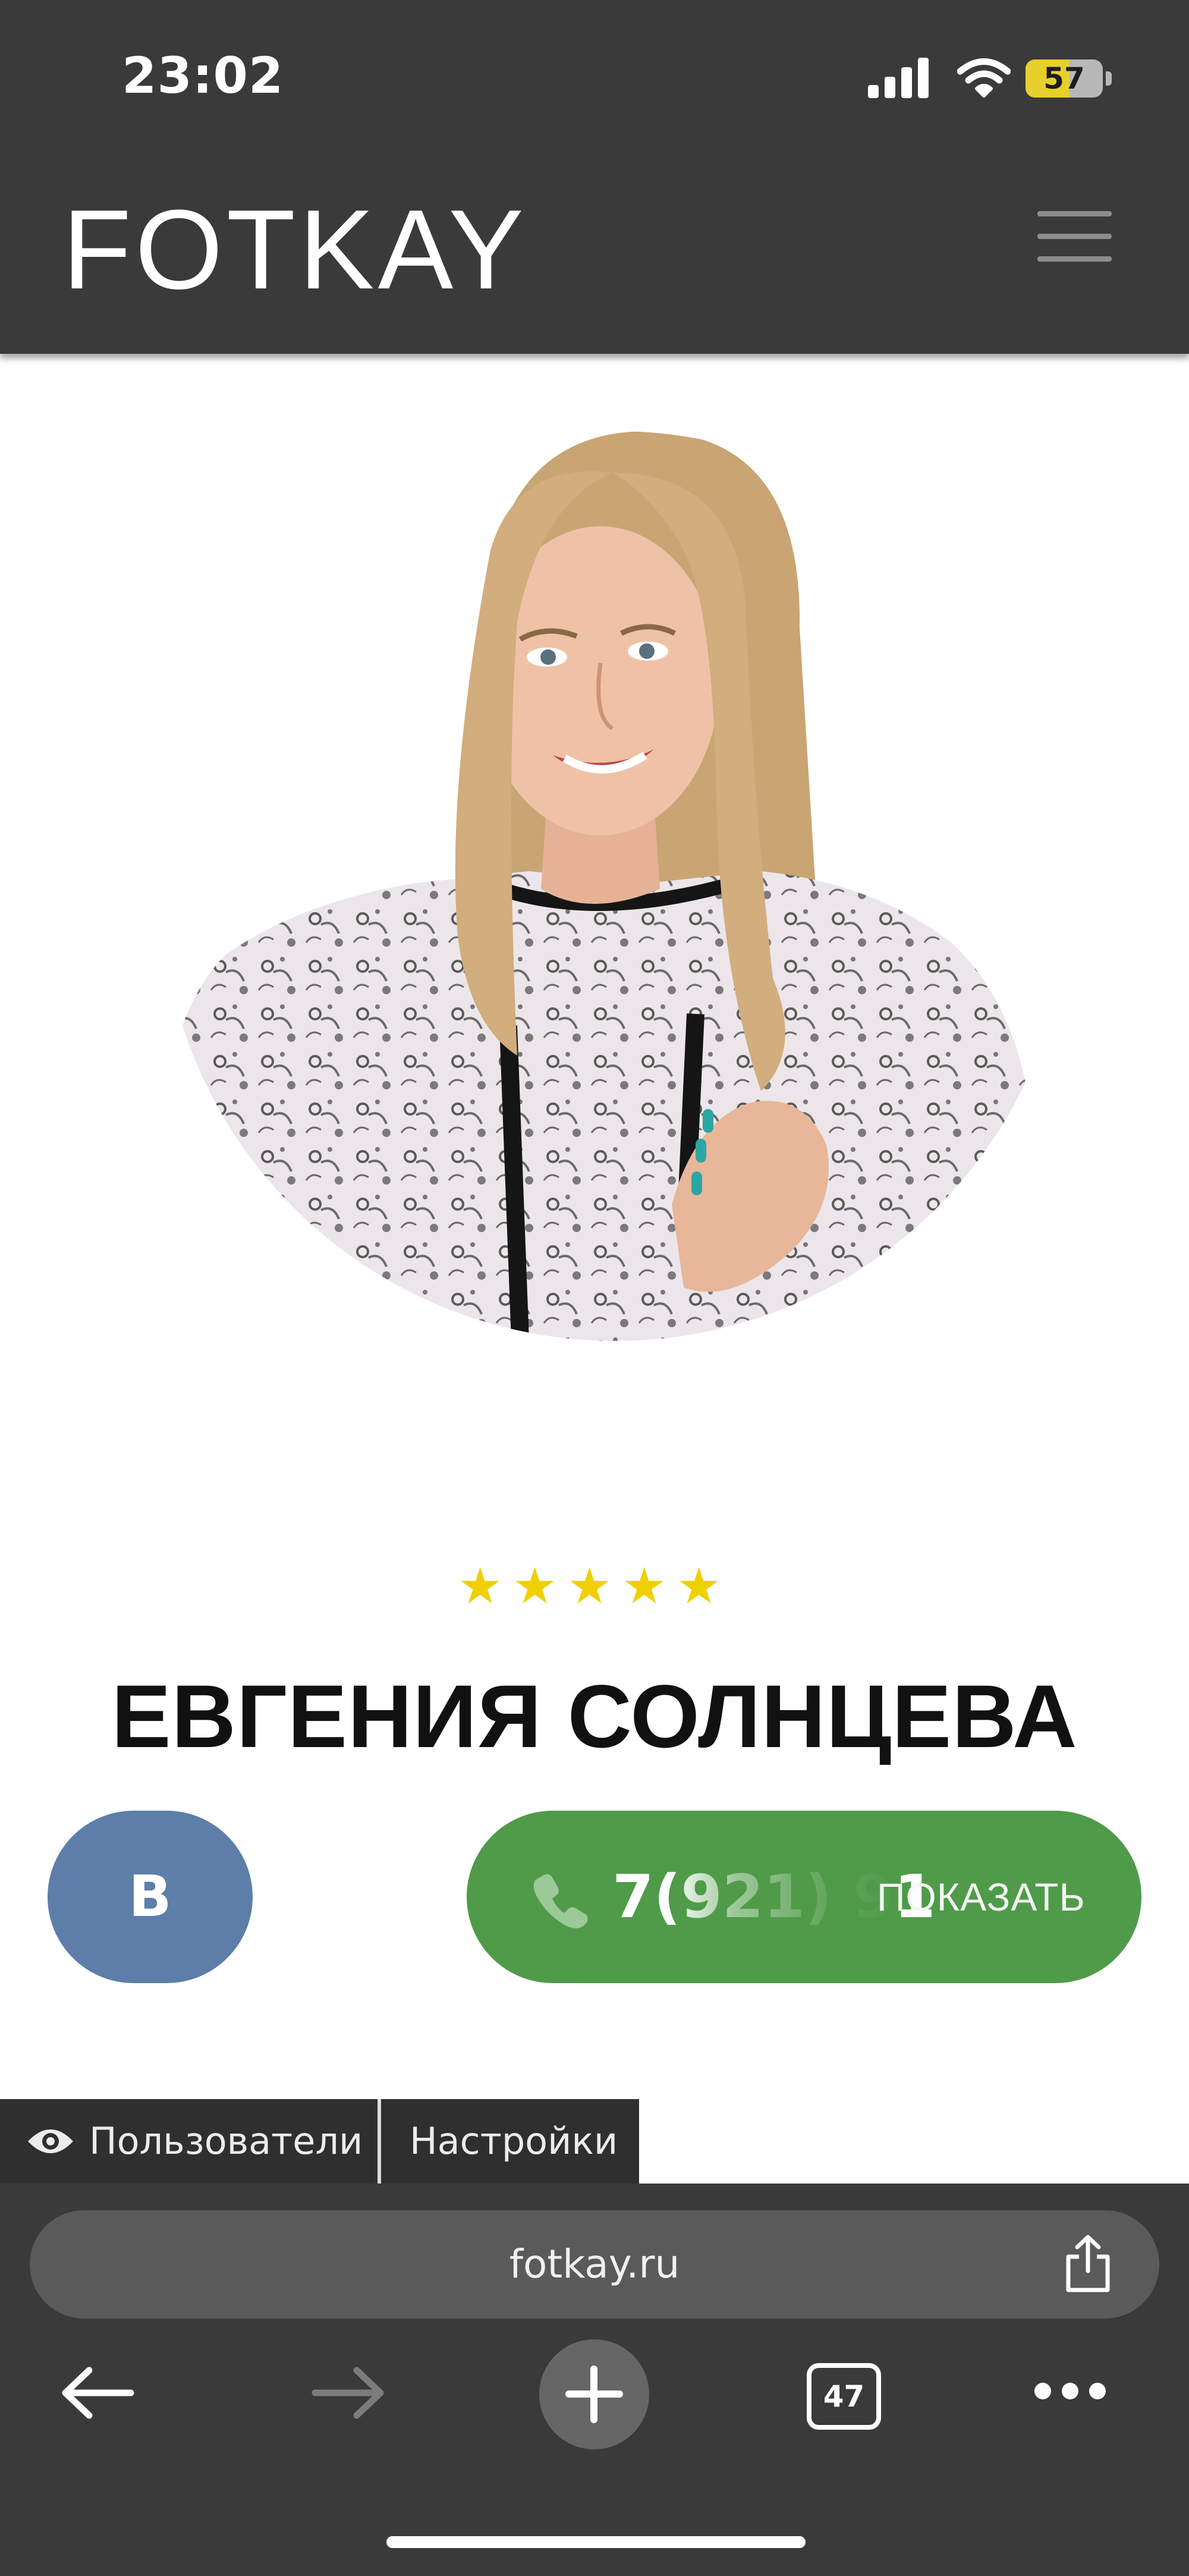 The image size is (1189, 2576). Describe the element at coordinates (294, 249) in the screenshot. I see `site-logo: FOTKAY` at that location.